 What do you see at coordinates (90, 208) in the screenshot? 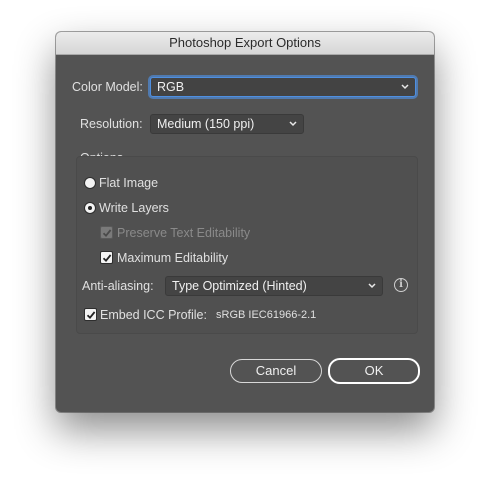
I see `write-layers-radio` at bounding box center [90, 208].